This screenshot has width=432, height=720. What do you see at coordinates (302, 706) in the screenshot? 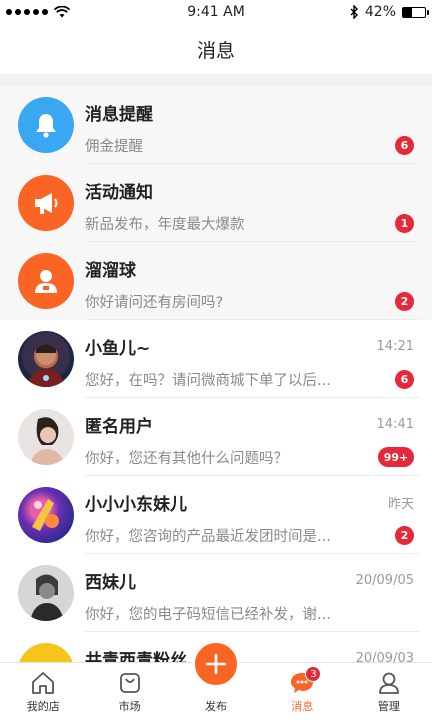
I see `tab-label: 消息` at bounding box center [302, 706].